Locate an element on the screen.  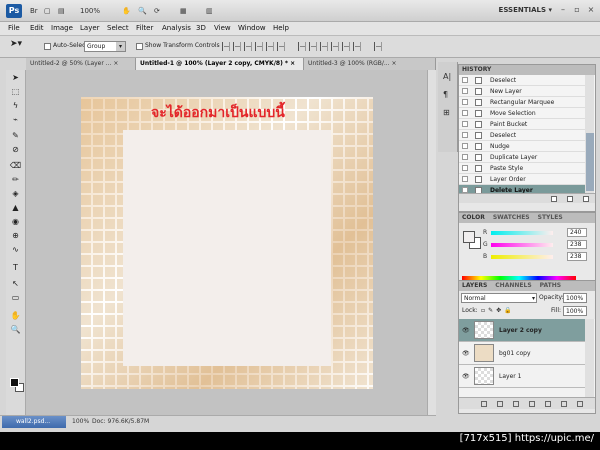
distribute-vcenter-icon is located at coordinates (313, 46).